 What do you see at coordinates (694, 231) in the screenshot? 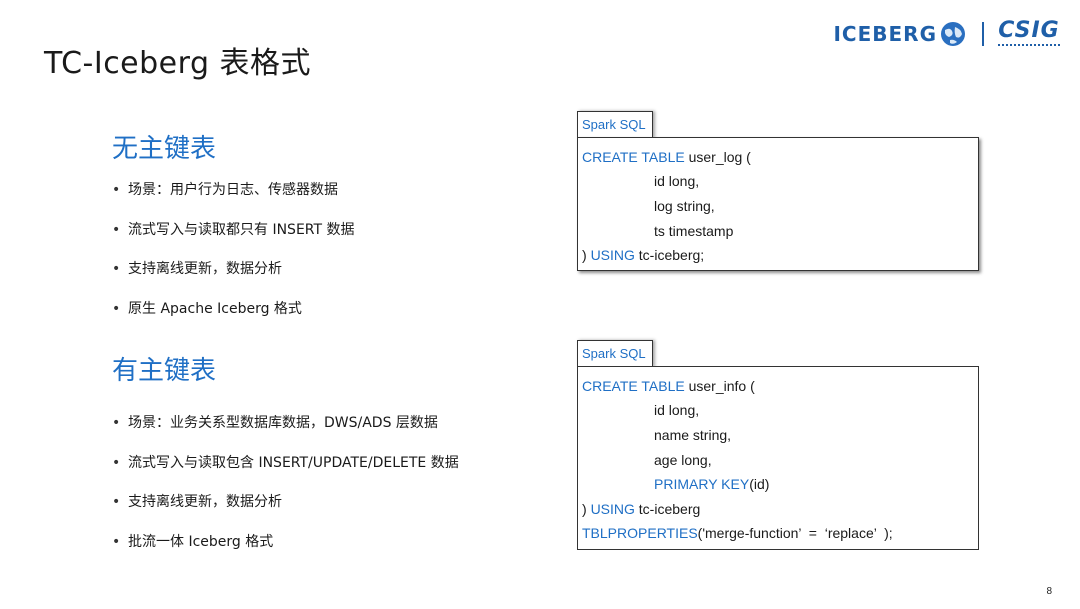
I see `code-line: ts timestamp` at bounding box center [694, 231].